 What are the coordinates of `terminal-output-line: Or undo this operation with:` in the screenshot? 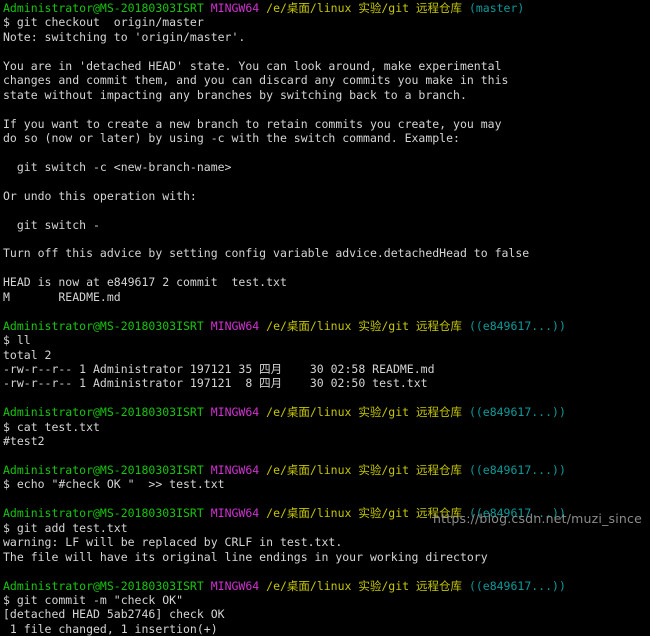 It's located at (326, 196).